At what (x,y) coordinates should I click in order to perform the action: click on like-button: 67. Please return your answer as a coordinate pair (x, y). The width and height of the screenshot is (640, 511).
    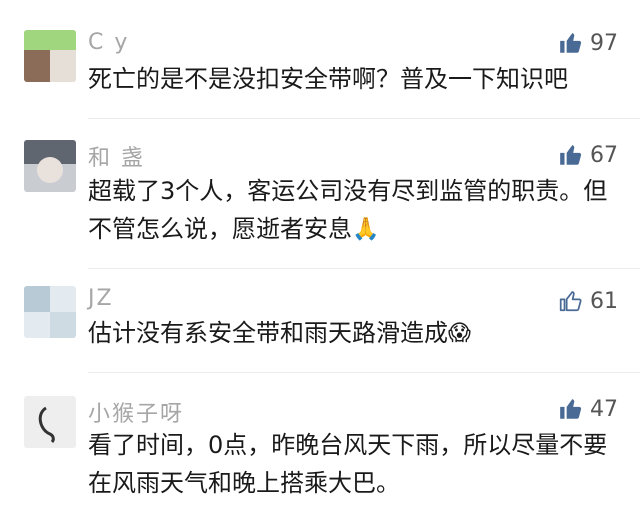
    Looking at the image, I should click on (588, 155).